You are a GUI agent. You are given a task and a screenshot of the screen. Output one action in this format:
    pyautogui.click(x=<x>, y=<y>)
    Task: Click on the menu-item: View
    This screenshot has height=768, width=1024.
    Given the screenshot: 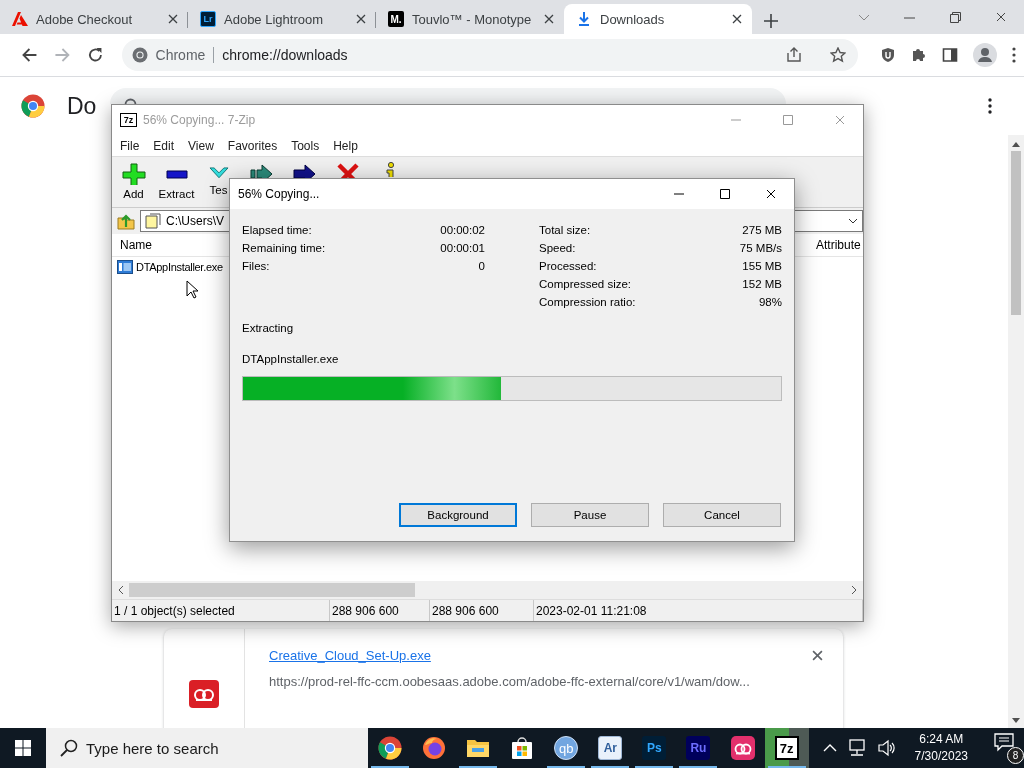 What is the action you would take?
    pyautogui.click(x=201, y=145)
    